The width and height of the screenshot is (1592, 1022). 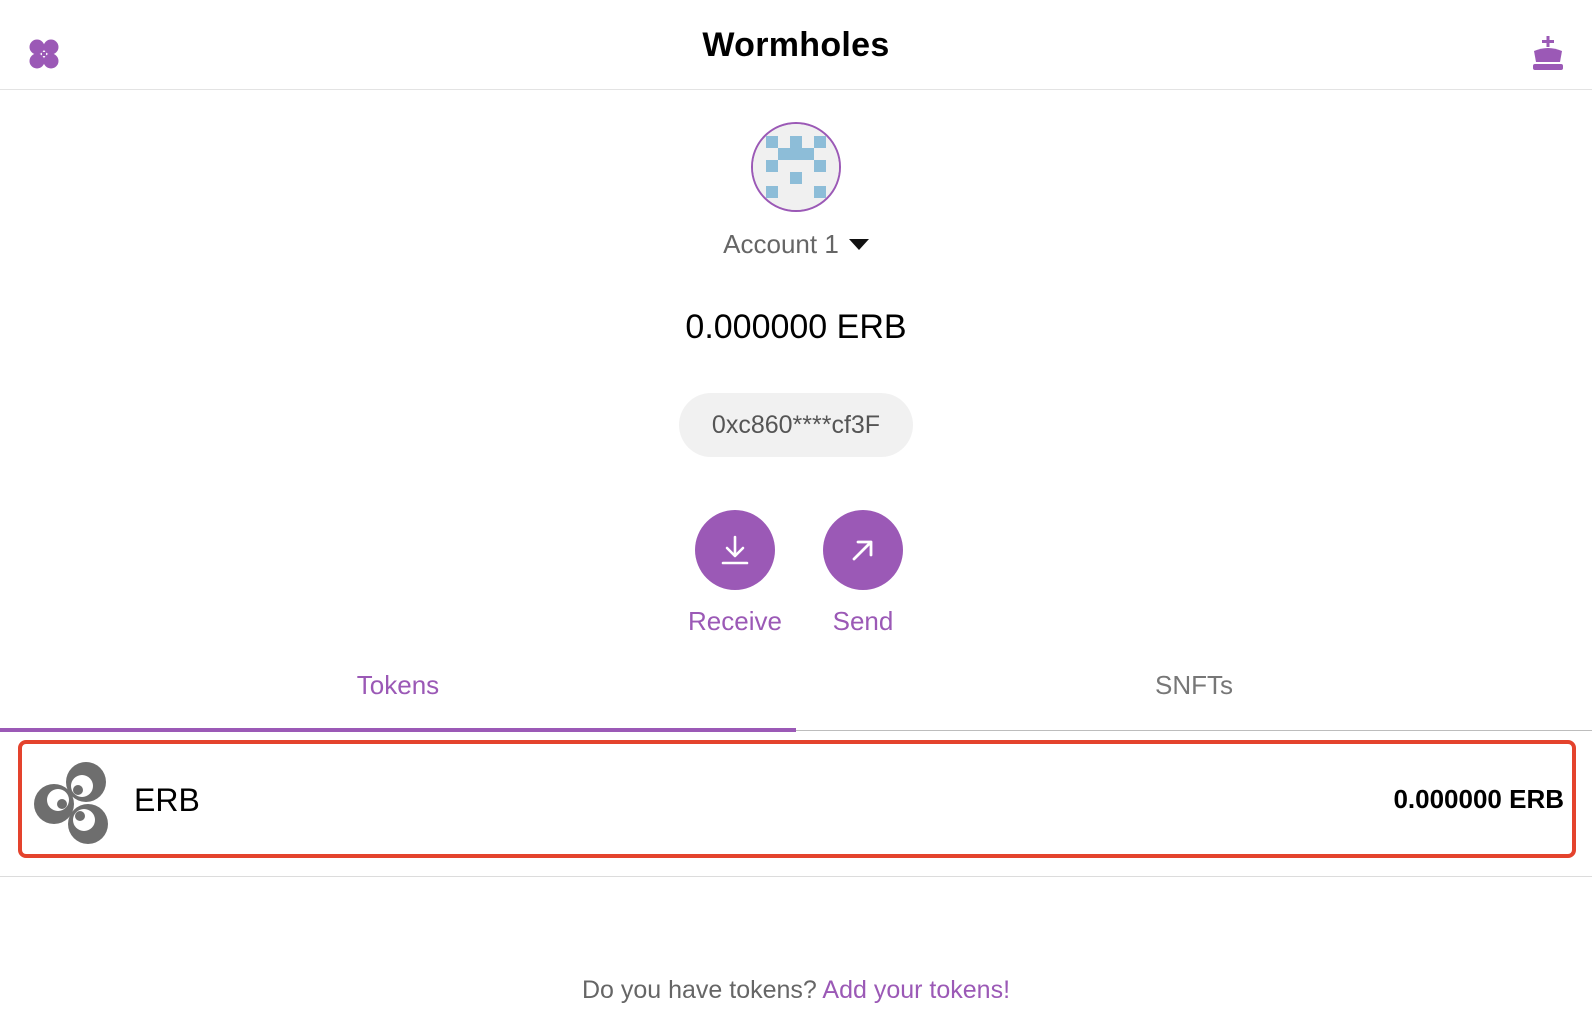 I want to click on send-button: Send, so click(x=863, y=573).